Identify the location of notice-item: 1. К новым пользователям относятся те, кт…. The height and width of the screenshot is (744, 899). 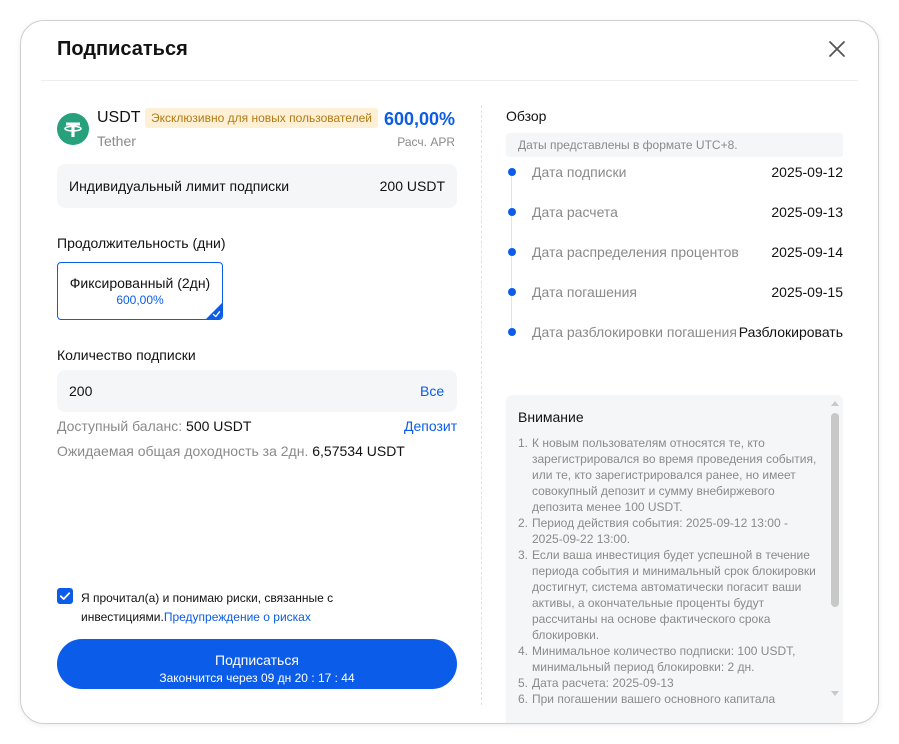
(668, 475).